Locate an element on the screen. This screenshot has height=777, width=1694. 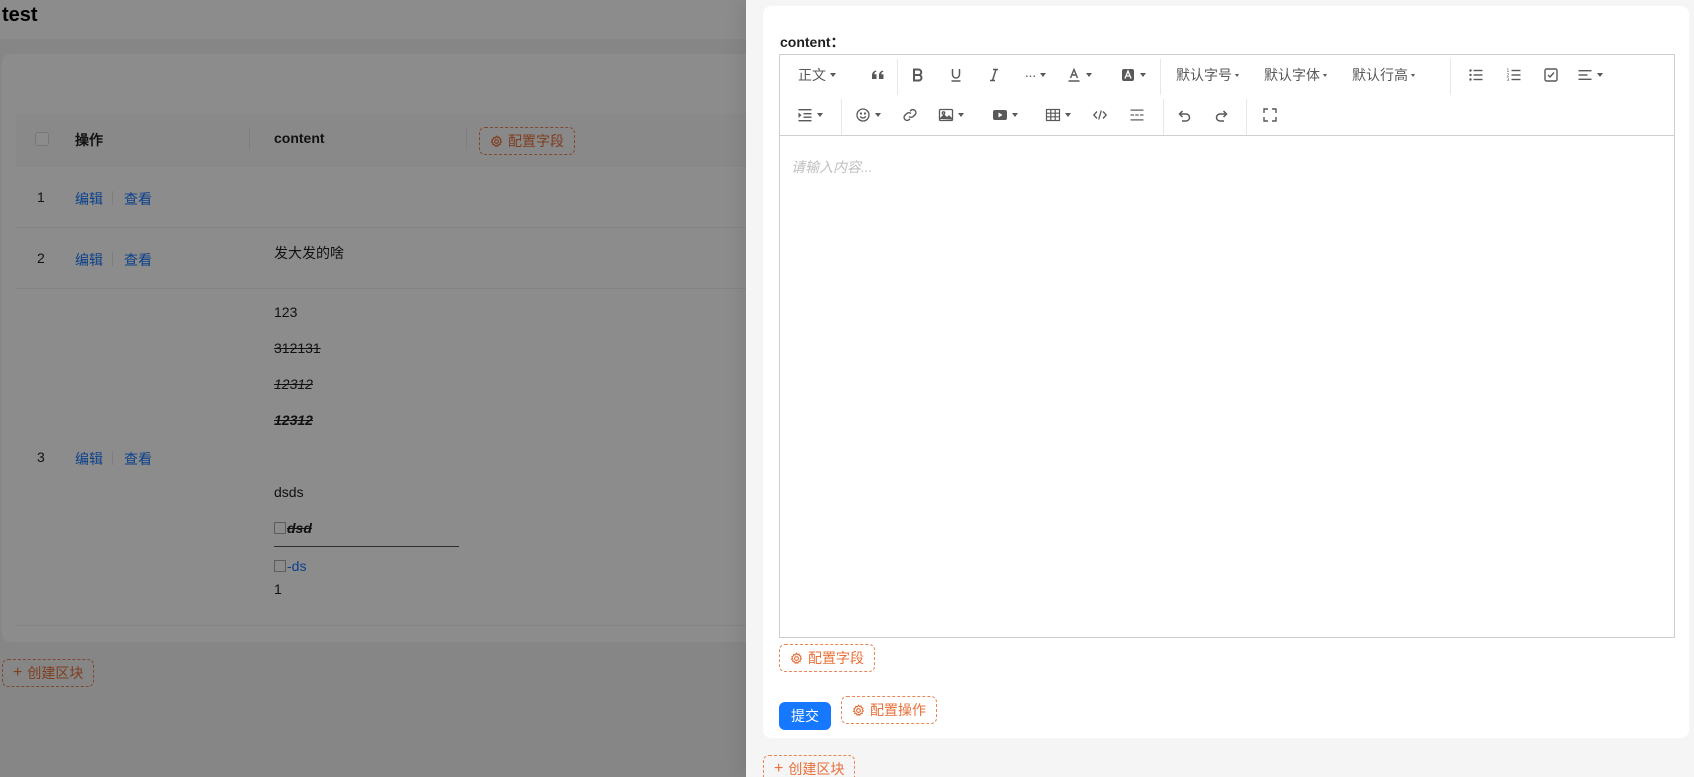
link-button is located at coordinates (910, 115).